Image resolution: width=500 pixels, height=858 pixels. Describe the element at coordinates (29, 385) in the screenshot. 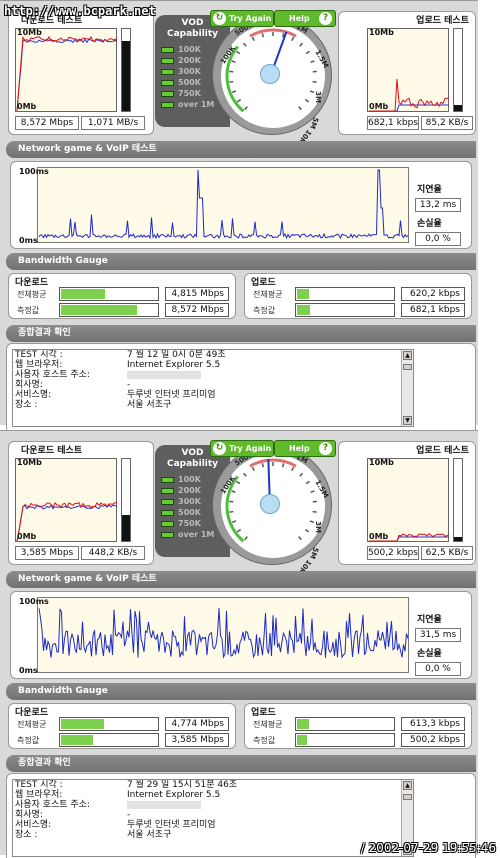

I see `result-key: 회사명:` at that location.